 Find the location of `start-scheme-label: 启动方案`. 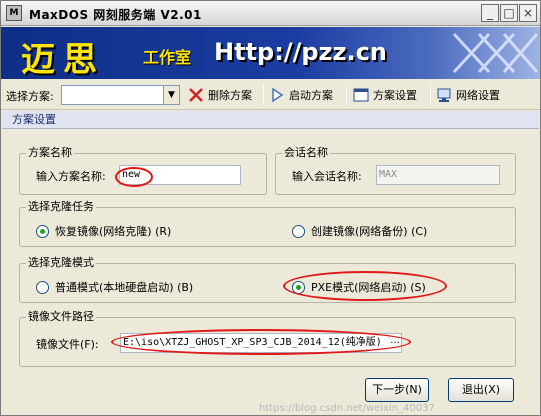

start-scheme-label: 启动方案 is located at coordinates (311, 95).